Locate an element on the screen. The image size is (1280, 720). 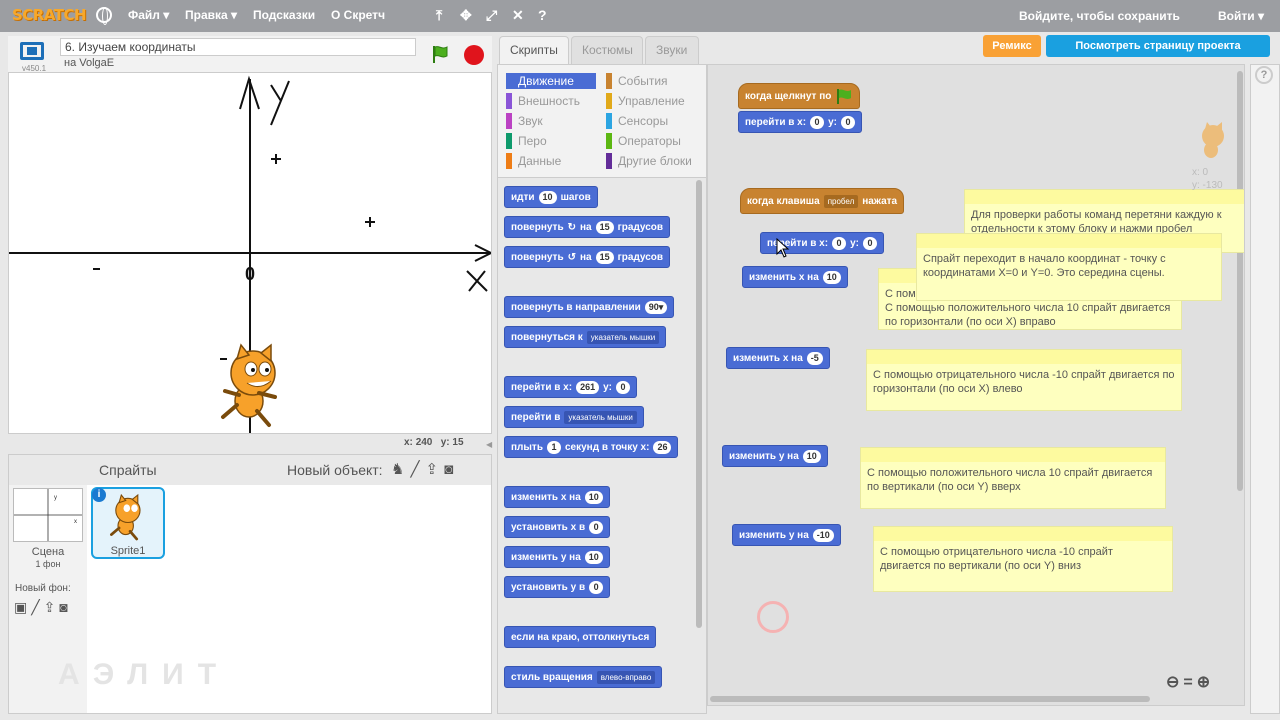
block-set-y: установить у в0 is located at coordinates (557, 587).